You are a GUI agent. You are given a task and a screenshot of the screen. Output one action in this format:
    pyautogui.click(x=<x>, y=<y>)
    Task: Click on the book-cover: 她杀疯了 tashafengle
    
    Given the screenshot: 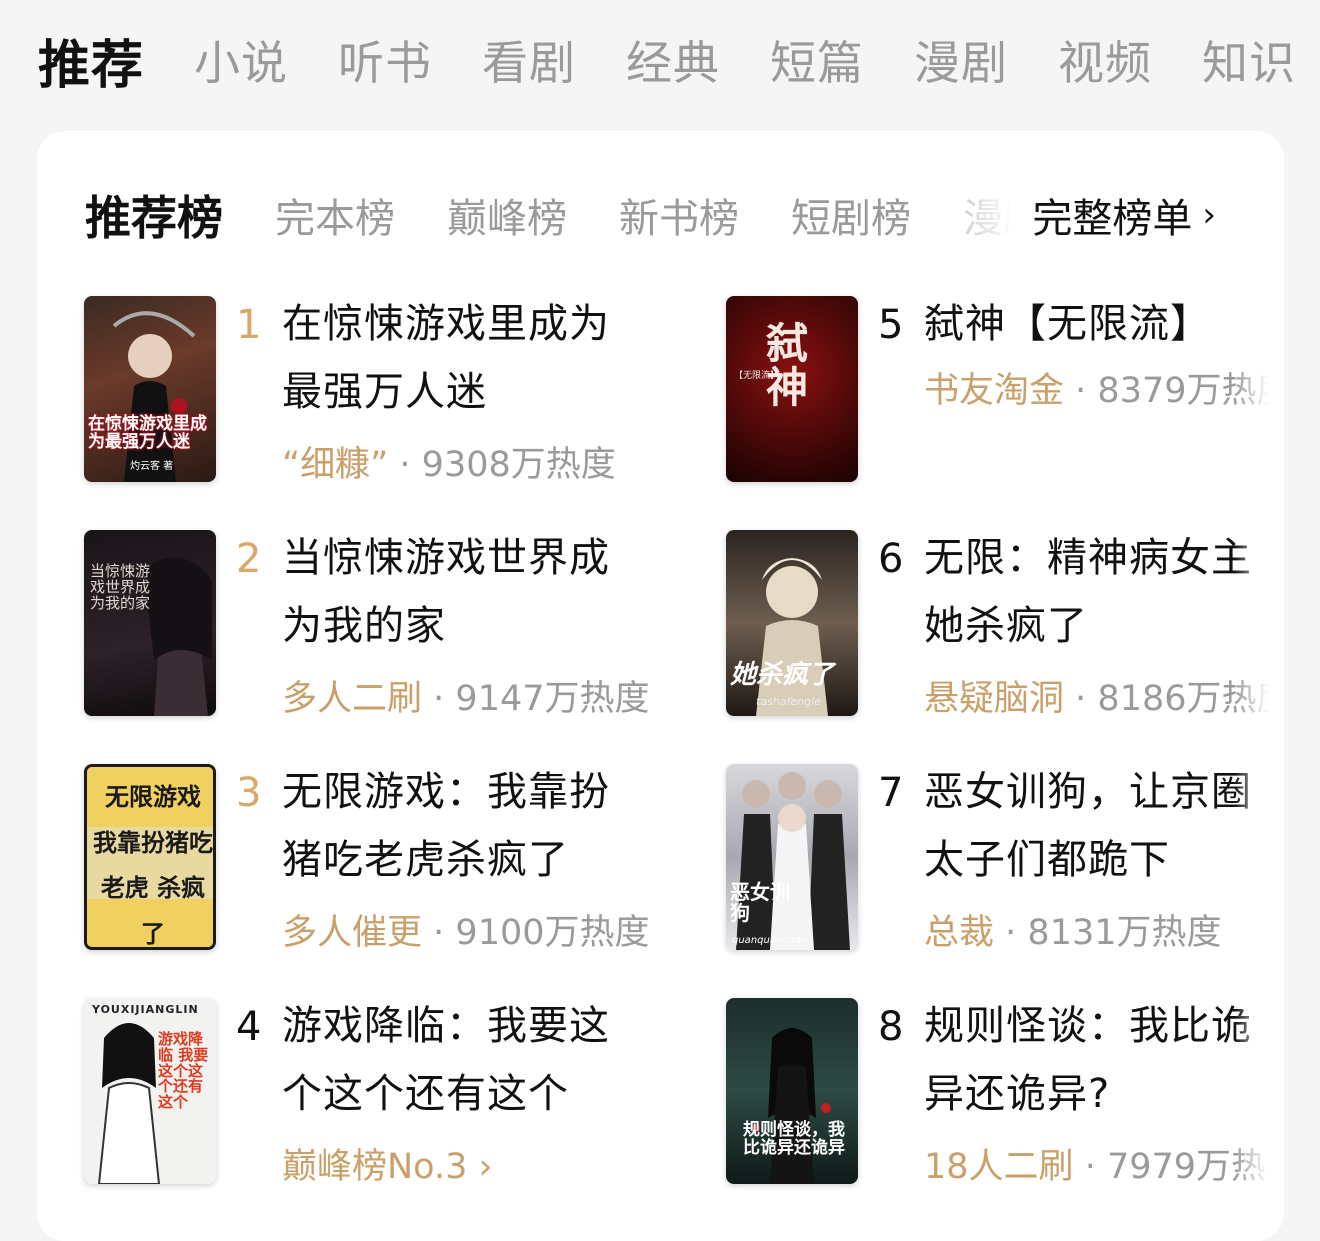 What is the action you would take?
    pyautogui.click(x=792, y=623)
    